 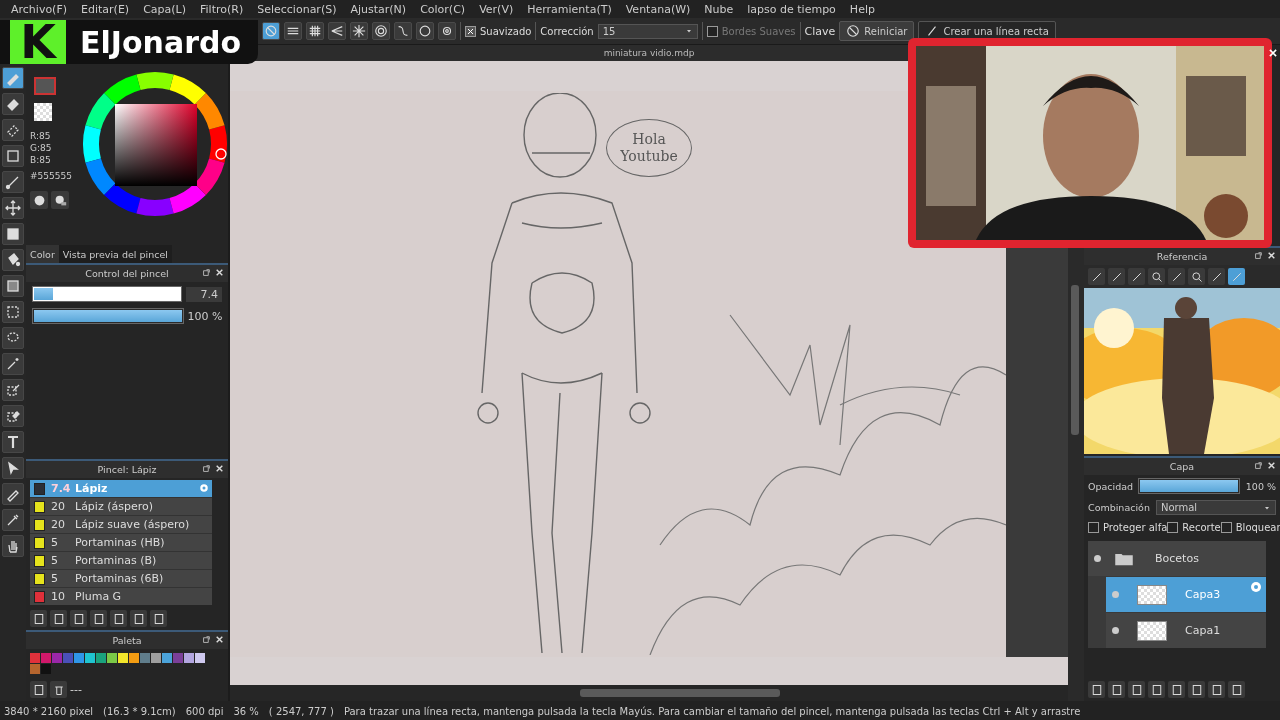 What do you see at coordinates (1201, 527) in the screenshot?
I see `checkbox-label: Recorte` at bounding box center [1201, 527].